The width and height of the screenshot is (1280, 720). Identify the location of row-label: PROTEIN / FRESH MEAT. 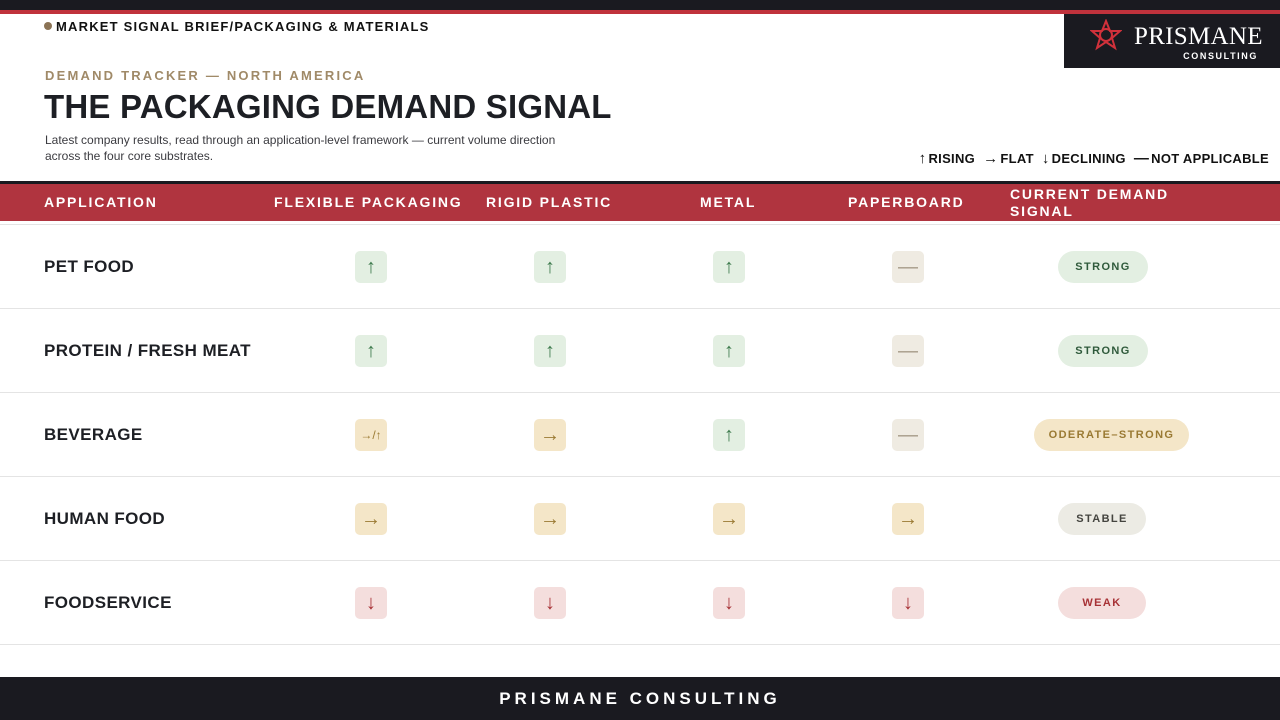
(147, 350).